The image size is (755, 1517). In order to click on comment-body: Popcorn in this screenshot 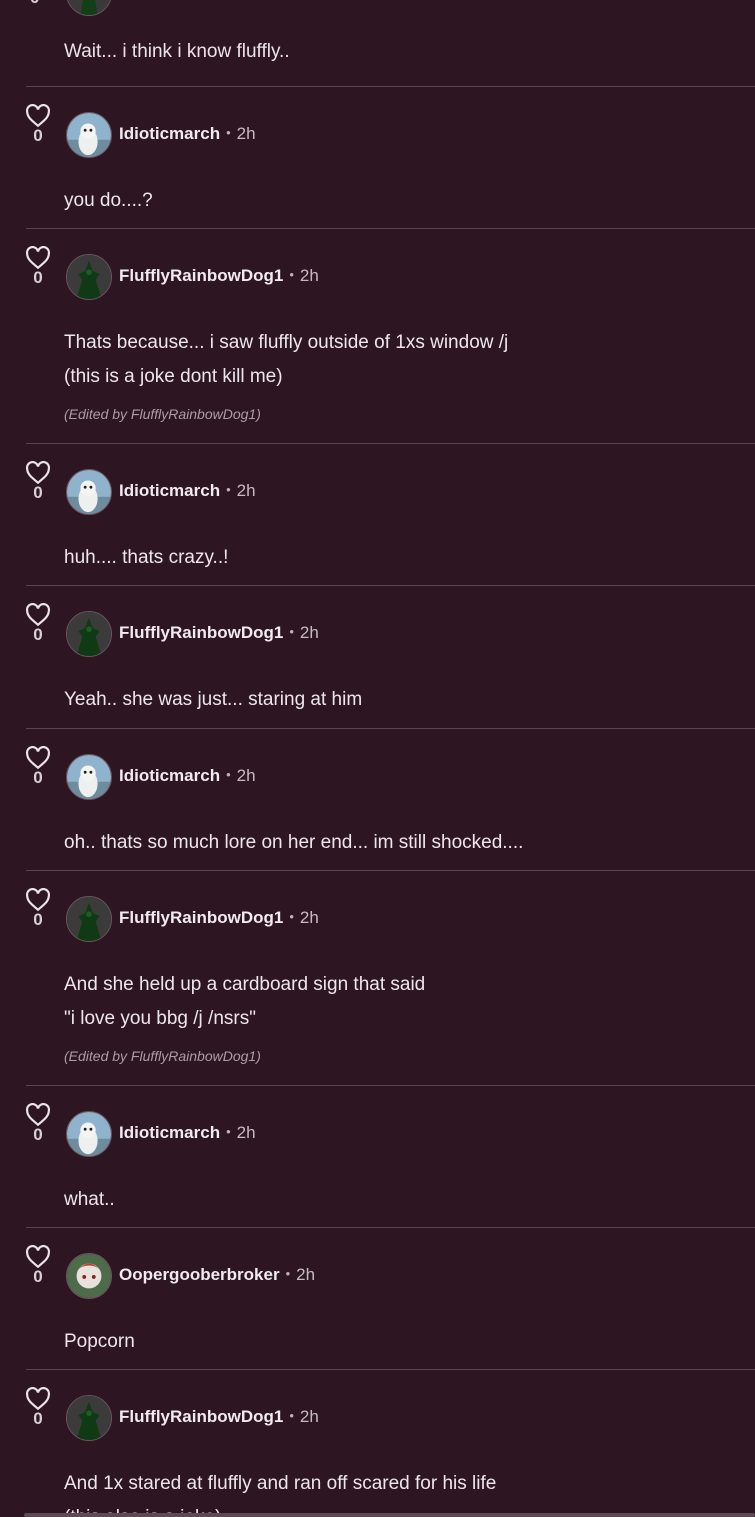, I will do `click(99, 1342)`.